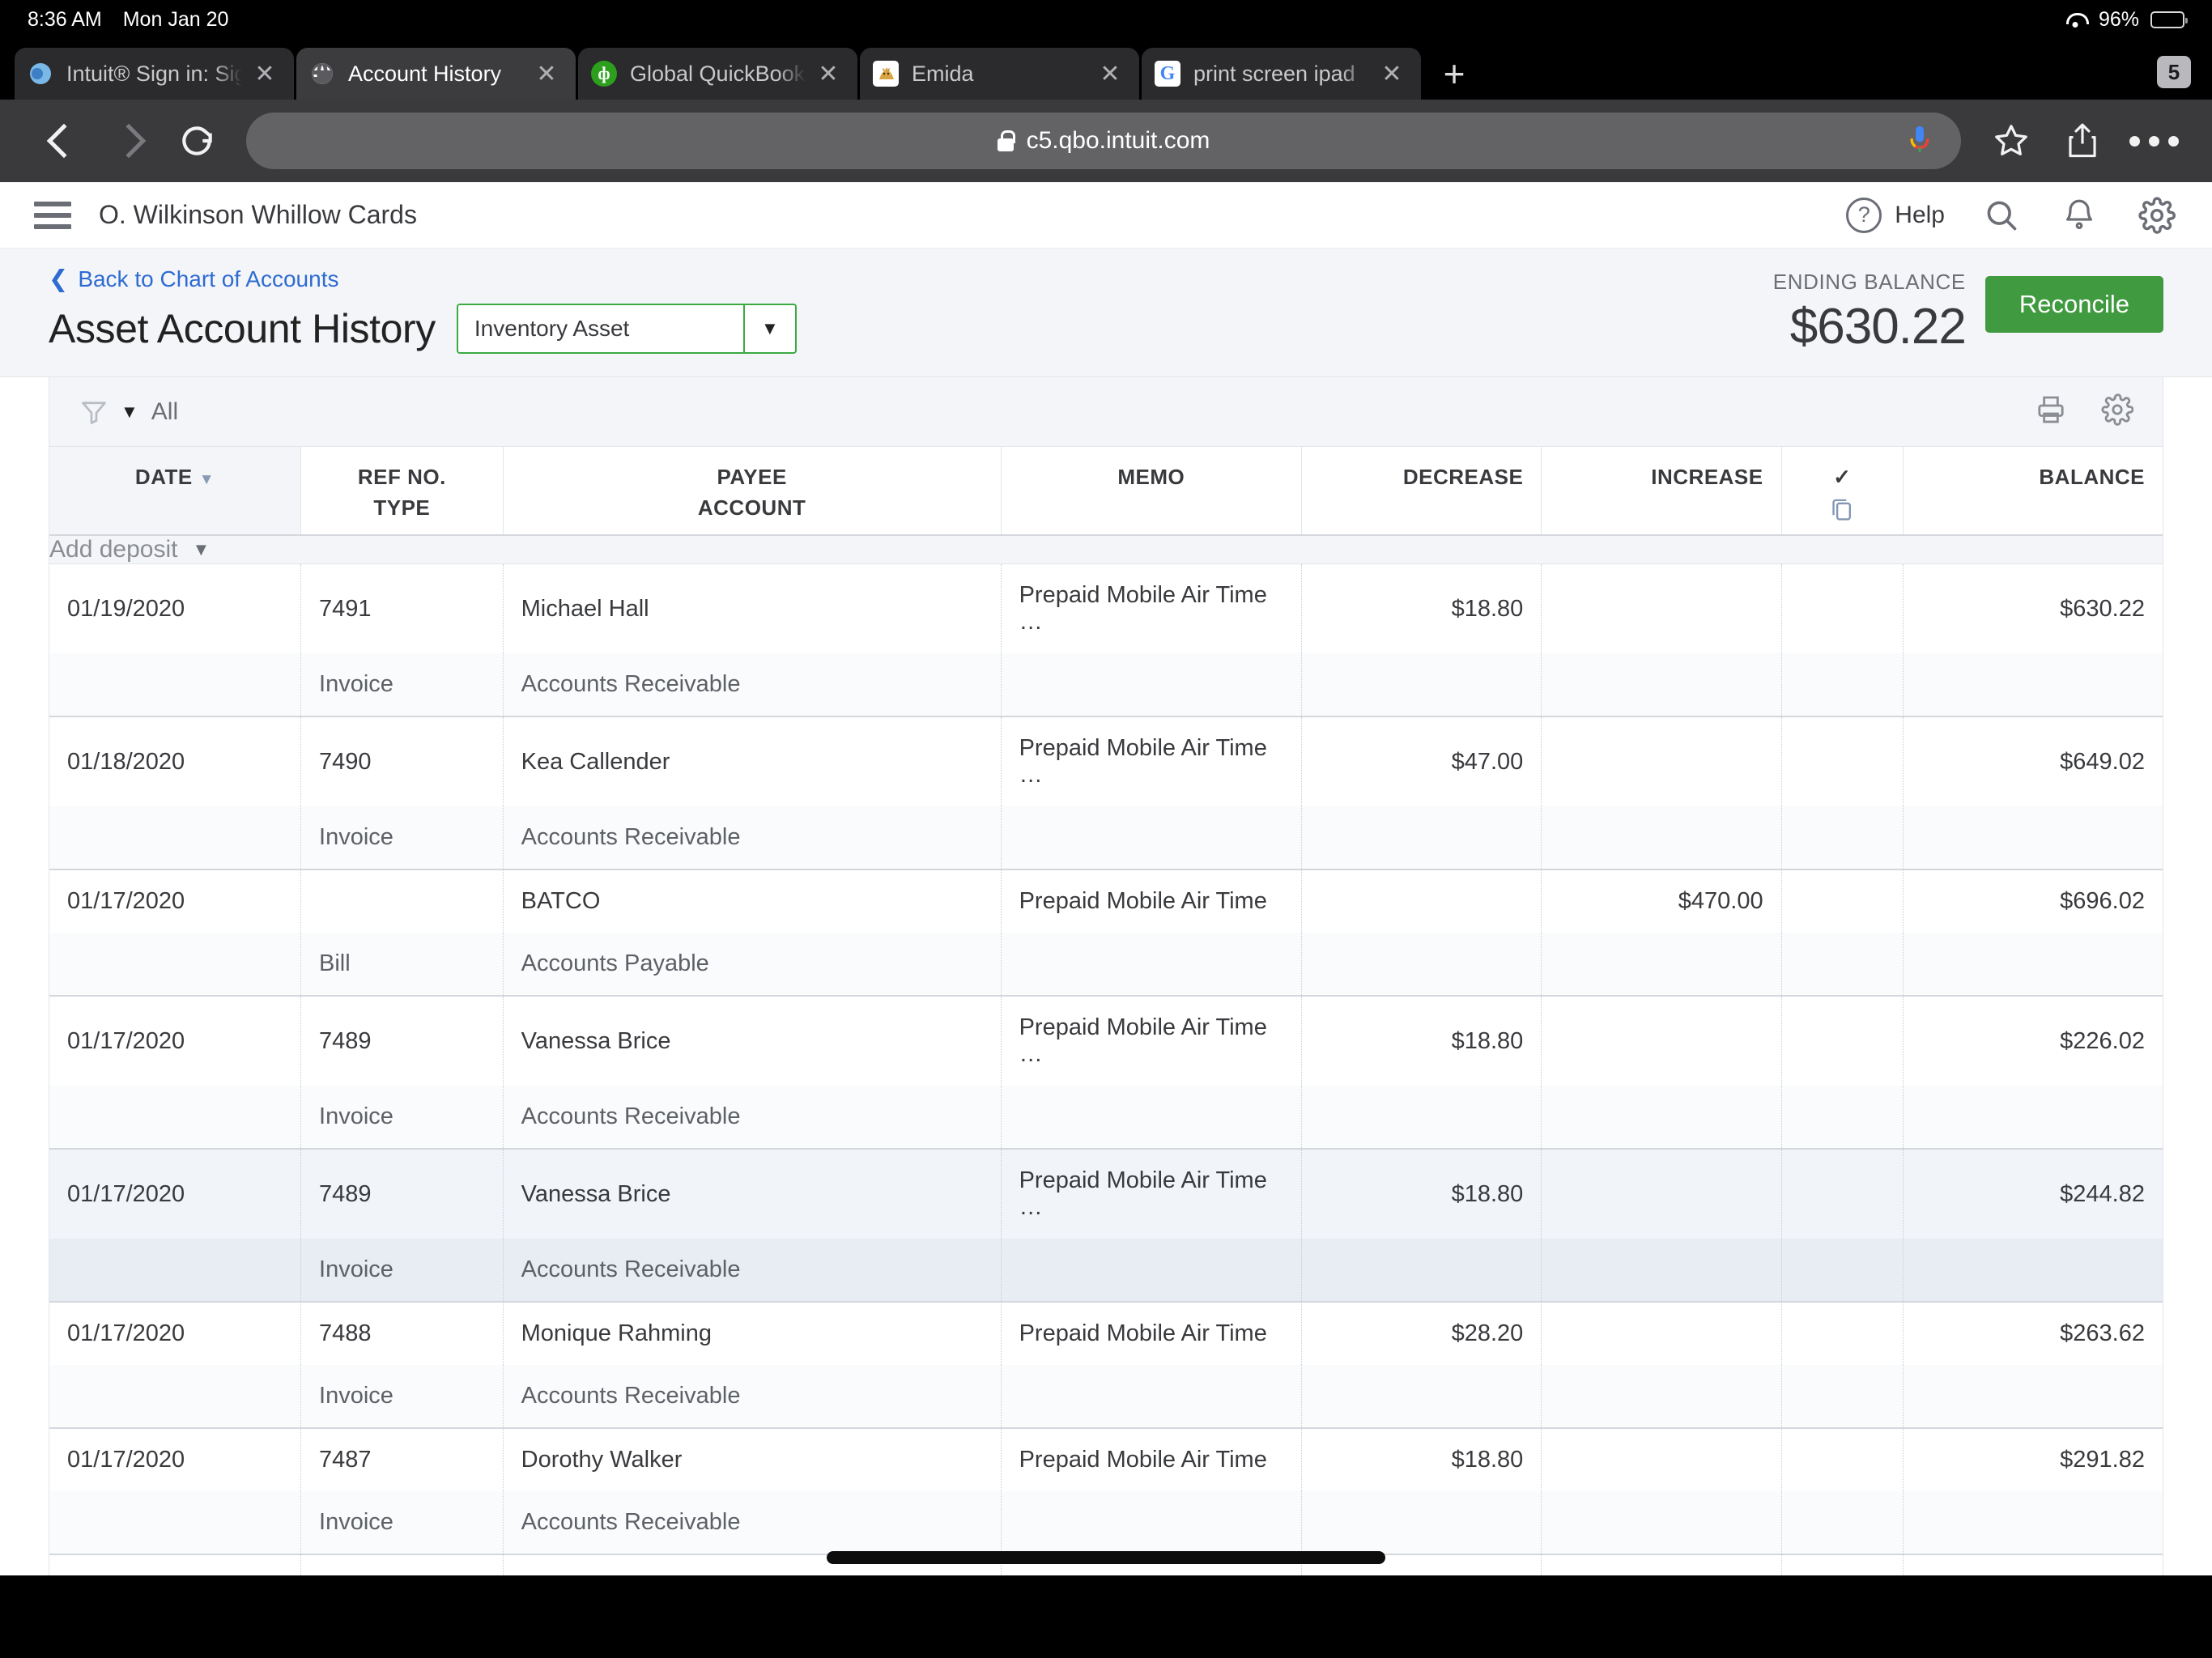  I want to click on more-menu-button, so click(2153, 140).